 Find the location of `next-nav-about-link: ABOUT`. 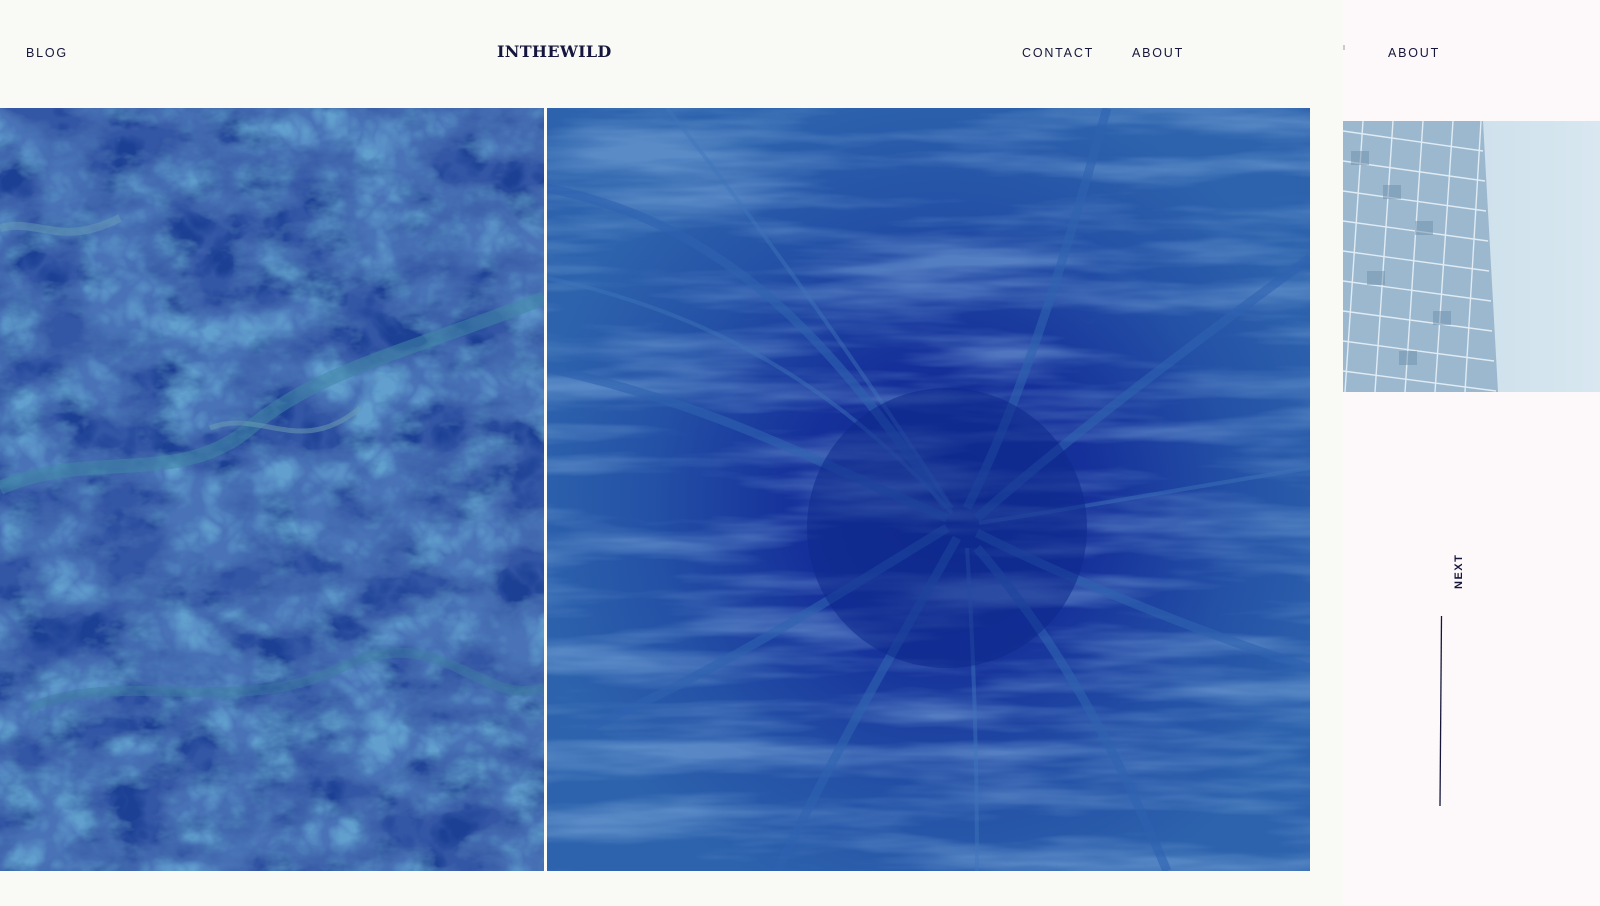

next-nav-about-link: ABOUT is located at coordinates (1414, 53).